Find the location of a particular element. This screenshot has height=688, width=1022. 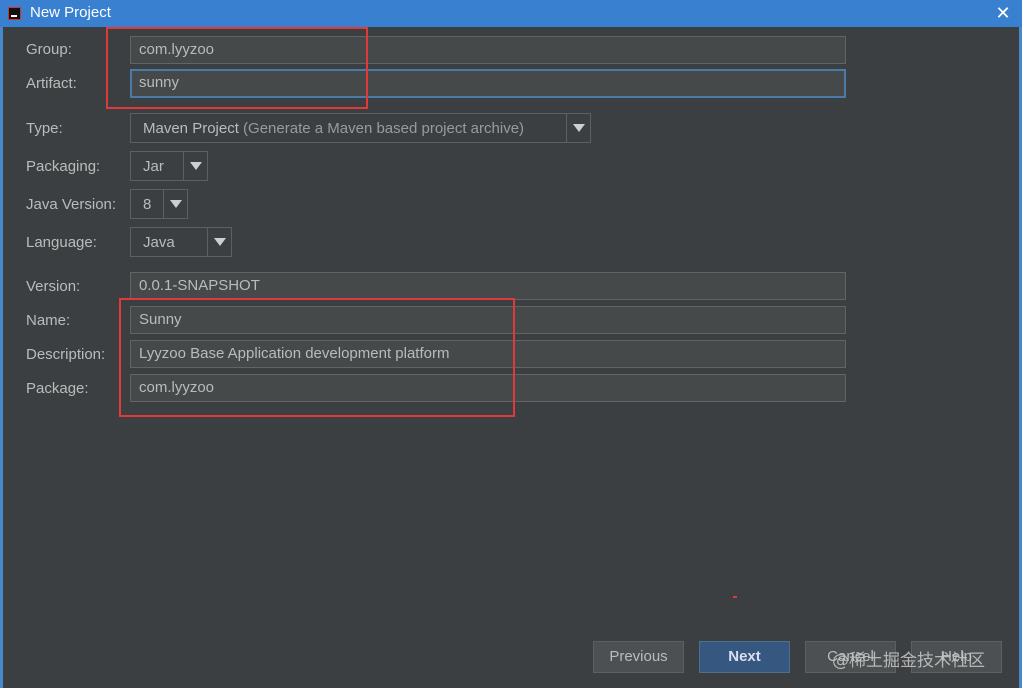

highlight-box-group-artifact is located at coordinates (237, 68).